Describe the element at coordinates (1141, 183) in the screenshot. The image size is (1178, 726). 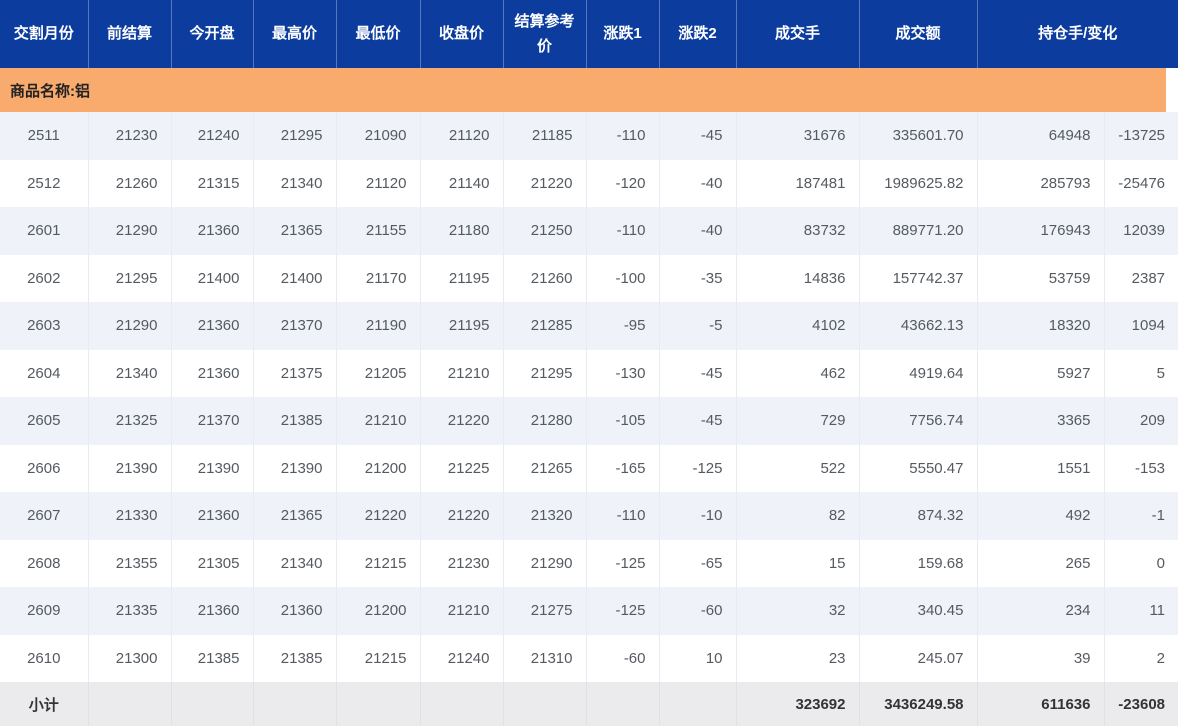
I see `cell-value: -25476` at that location.